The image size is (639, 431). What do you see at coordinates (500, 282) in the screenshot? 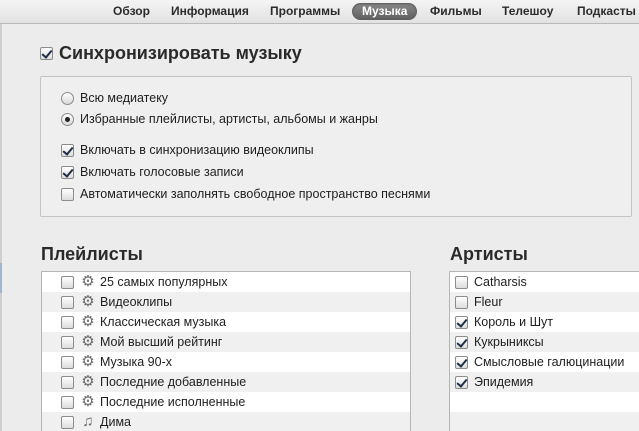
I see `artist-label: Catharsis` at bounding box center [500, 282].